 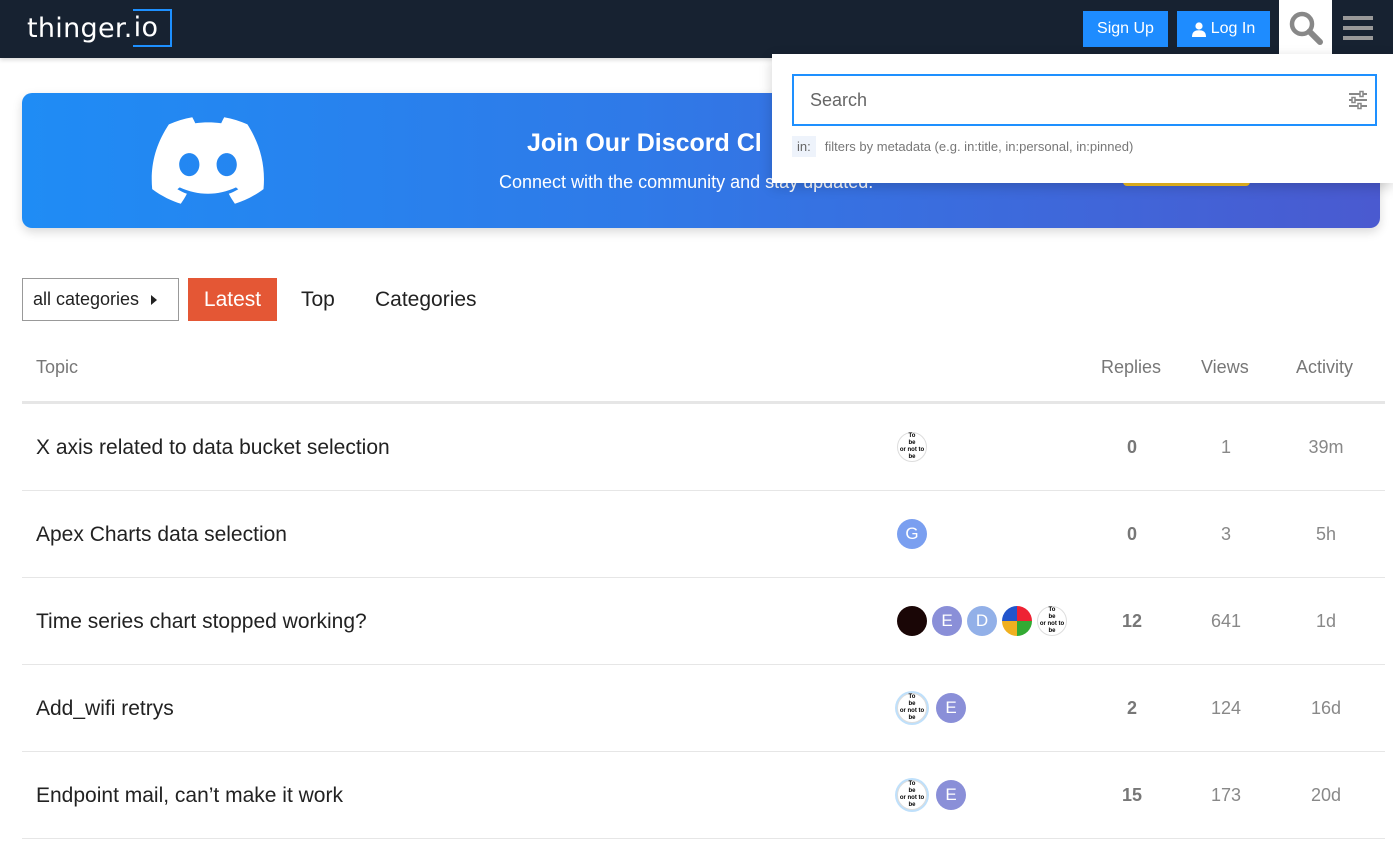 What do you see at coordinates (1131, 367) in the screenshot?
I see `column-header-replies: Replies` at bounding box center [1131, 367].